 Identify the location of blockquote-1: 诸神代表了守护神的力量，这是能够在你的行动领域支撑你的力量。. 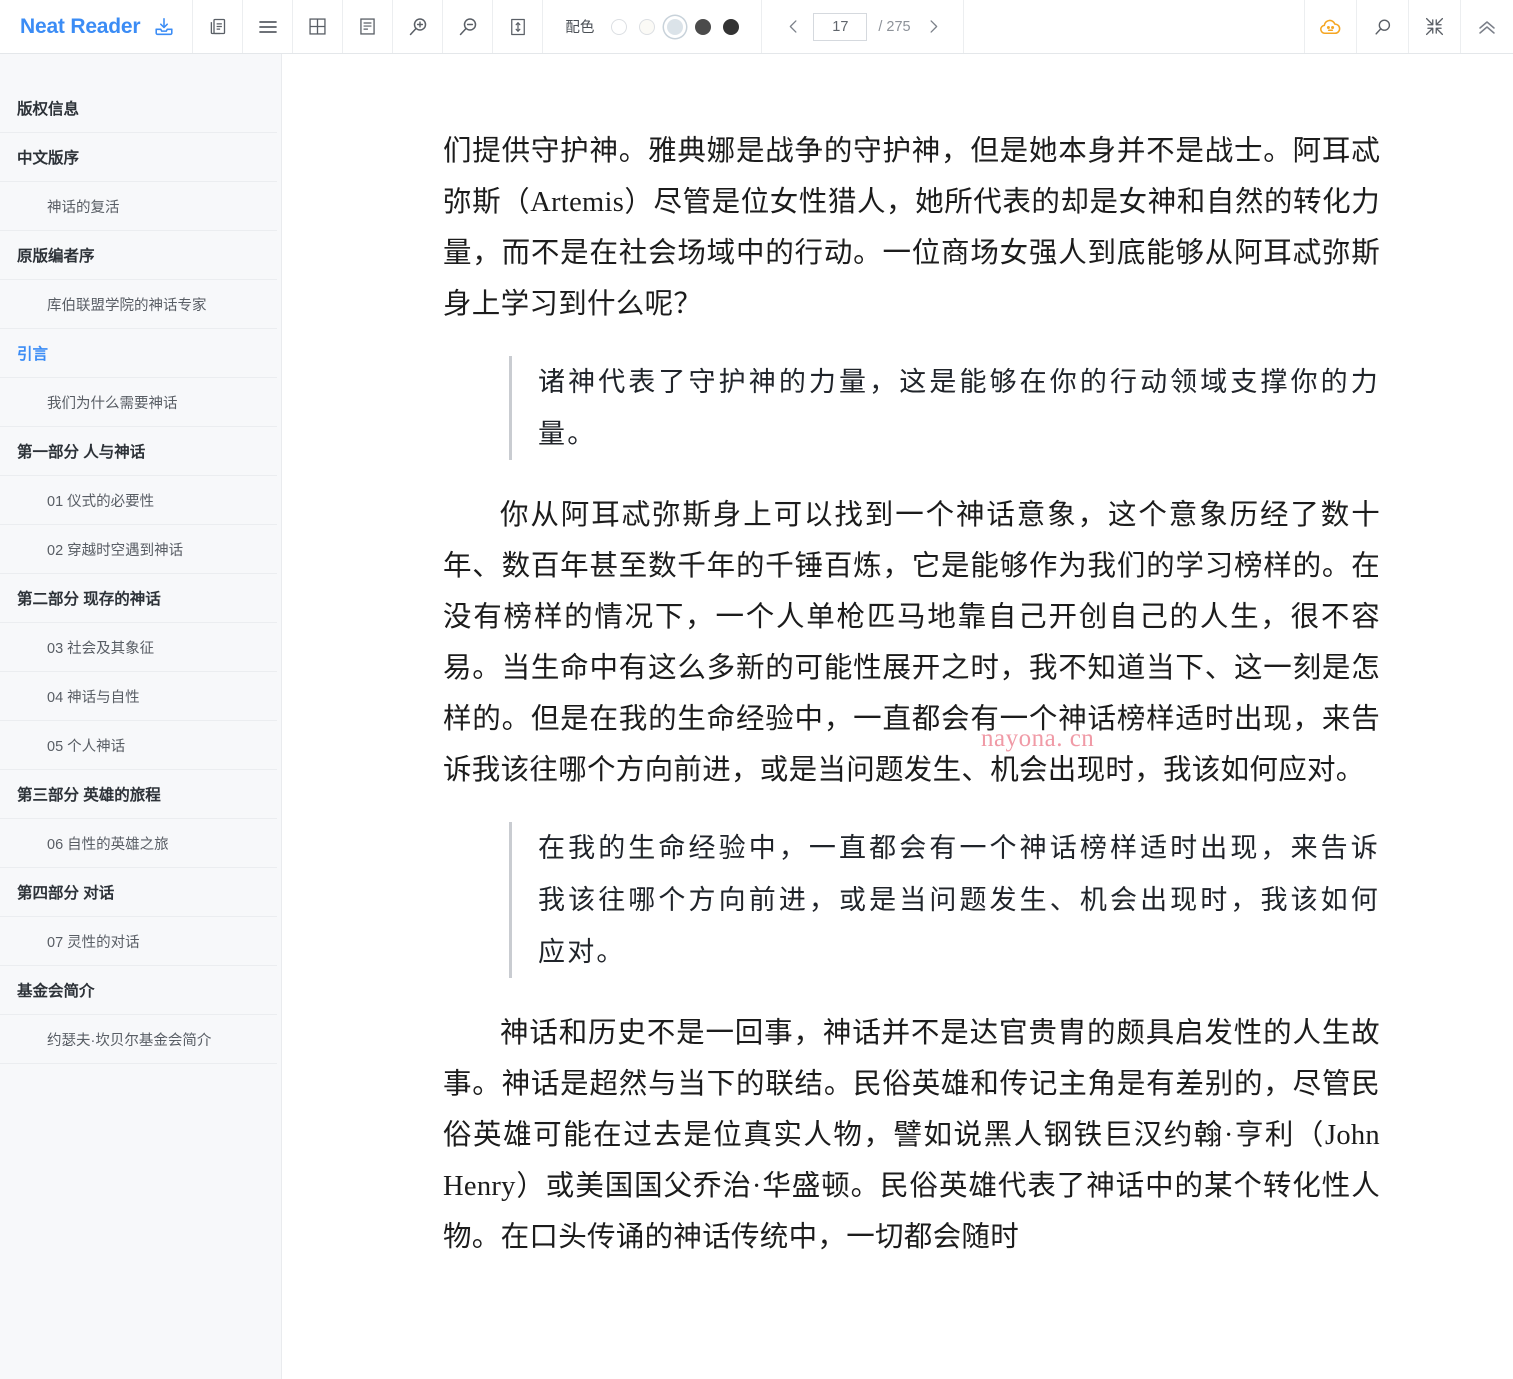
(944, 408).